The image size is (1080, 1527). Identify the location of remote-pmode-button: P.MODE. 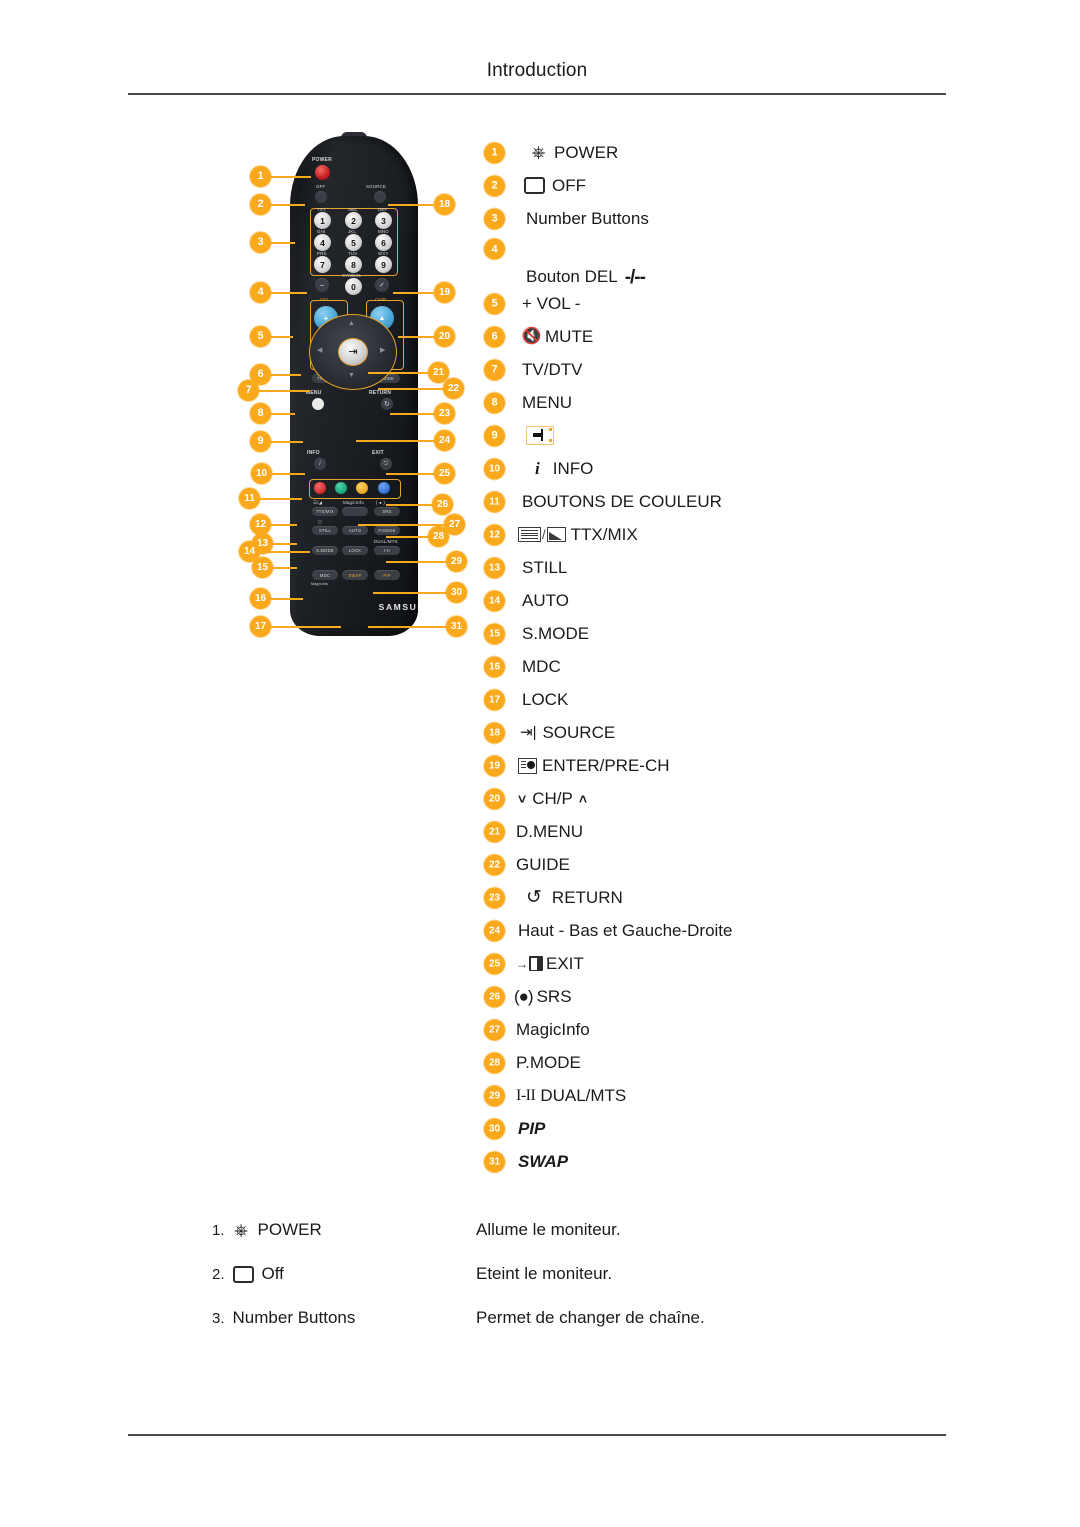
(387, 530).